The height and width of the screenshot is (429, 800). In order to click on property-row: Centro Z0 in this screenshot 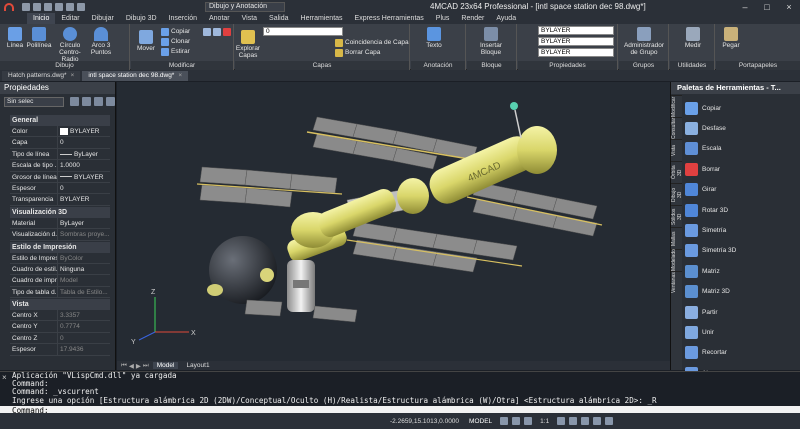, I will do `click(60, 338)`.